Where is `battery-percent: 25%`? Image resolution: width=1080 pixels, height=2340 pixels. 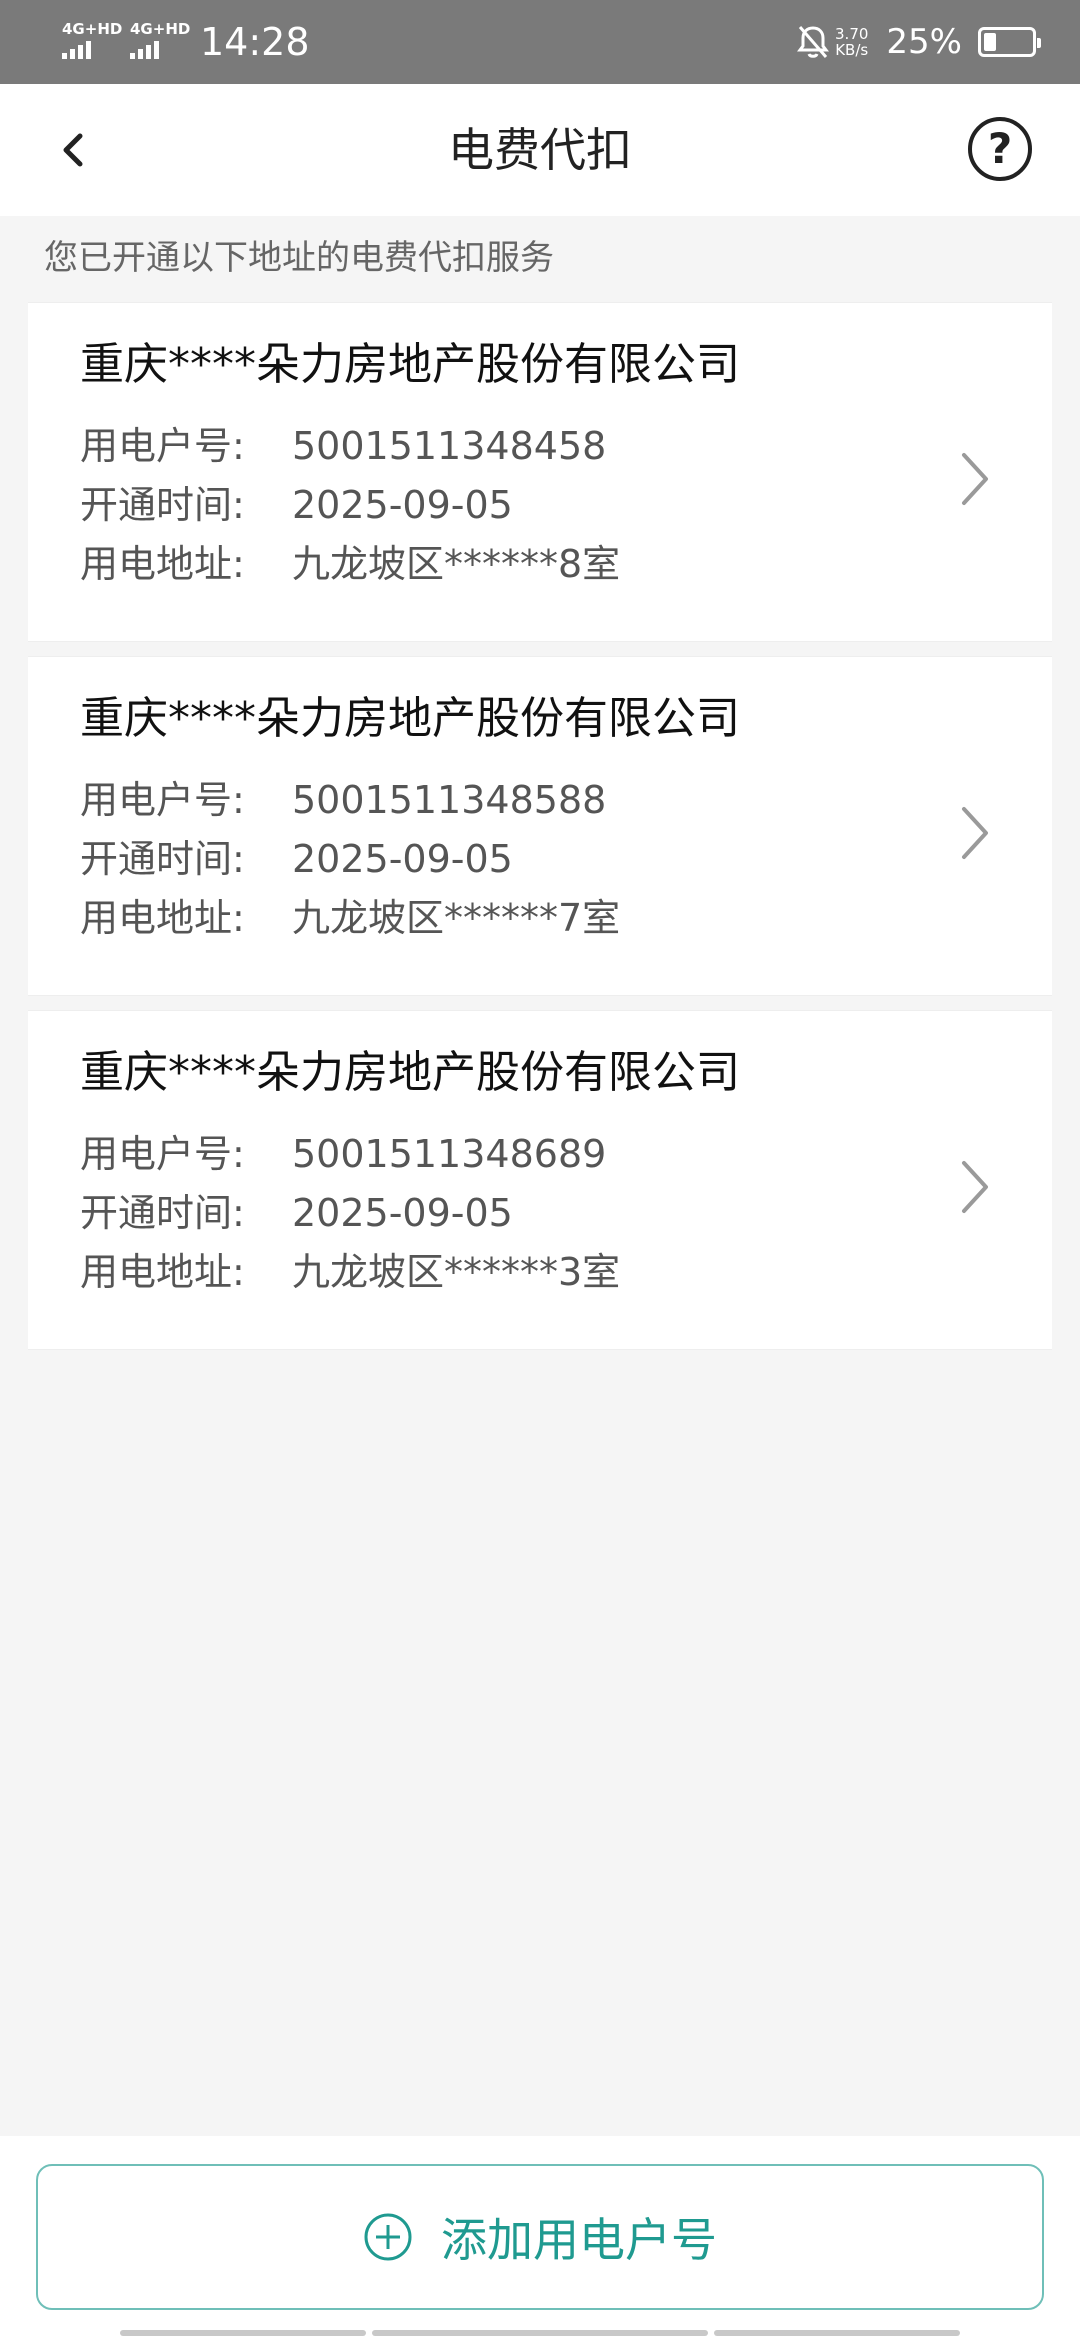 battery-percent: 25% is located at coordinates (924, 42).